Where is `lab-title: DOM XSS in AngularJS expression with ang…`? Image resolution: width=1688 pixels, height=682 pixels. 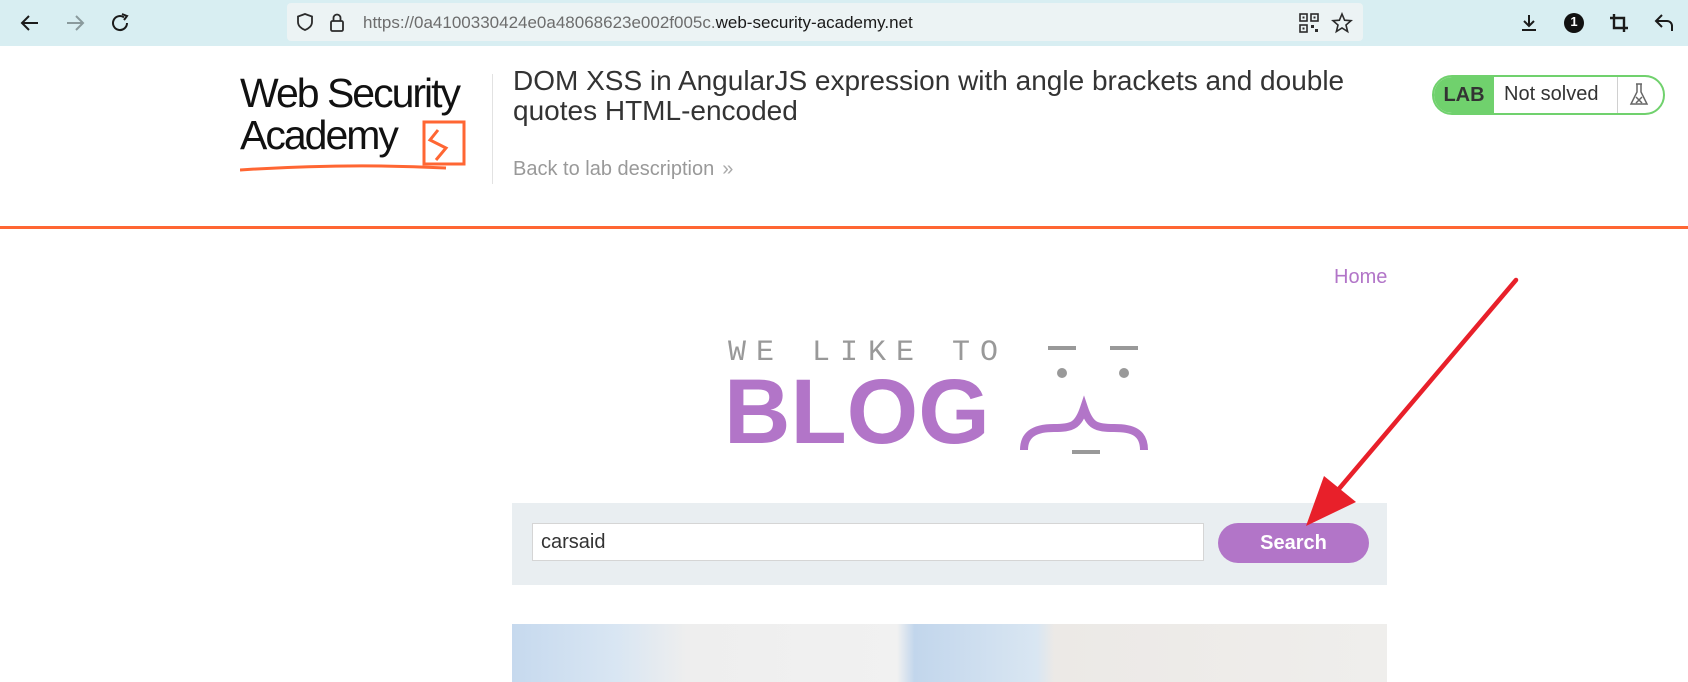
lab-title: DOM XSS in AngularJS expression with ang… is located at coordinates (929, 95).